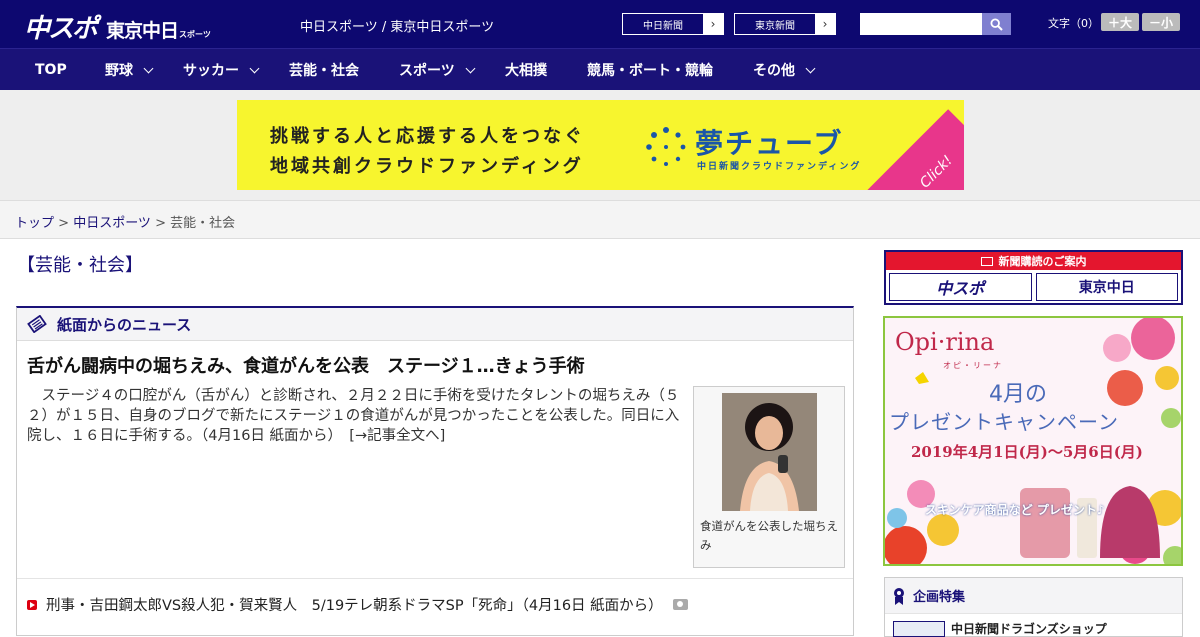 Image resolution: width=1200 pixels, height=637 pixels. I want to click on banner-line-2: 地域共創クラウドファンディング, so click(427, 166).